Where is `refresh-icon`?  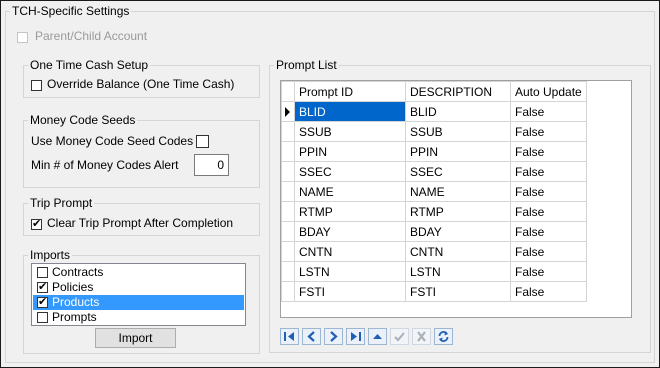
refresh-icon is located at coordinates (443, 336).